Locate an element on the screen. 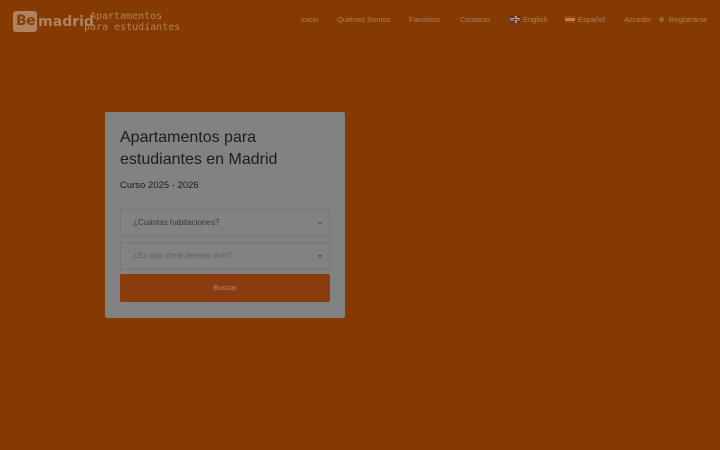  spain-flag-icon is located at coordinates (570, 19).